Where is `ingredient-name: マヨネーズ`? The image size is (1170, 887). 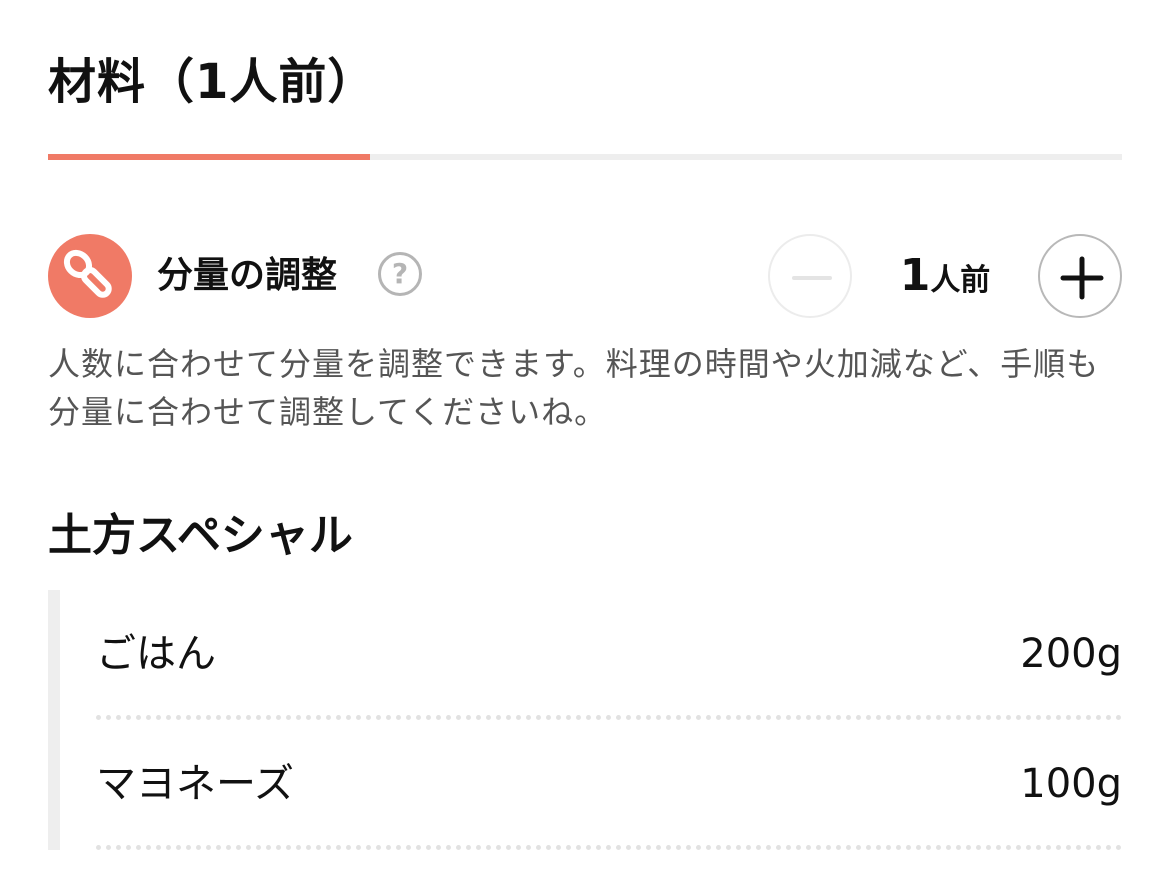
ingredient-name: マヨネーズ is located at coordinates (195, 784).